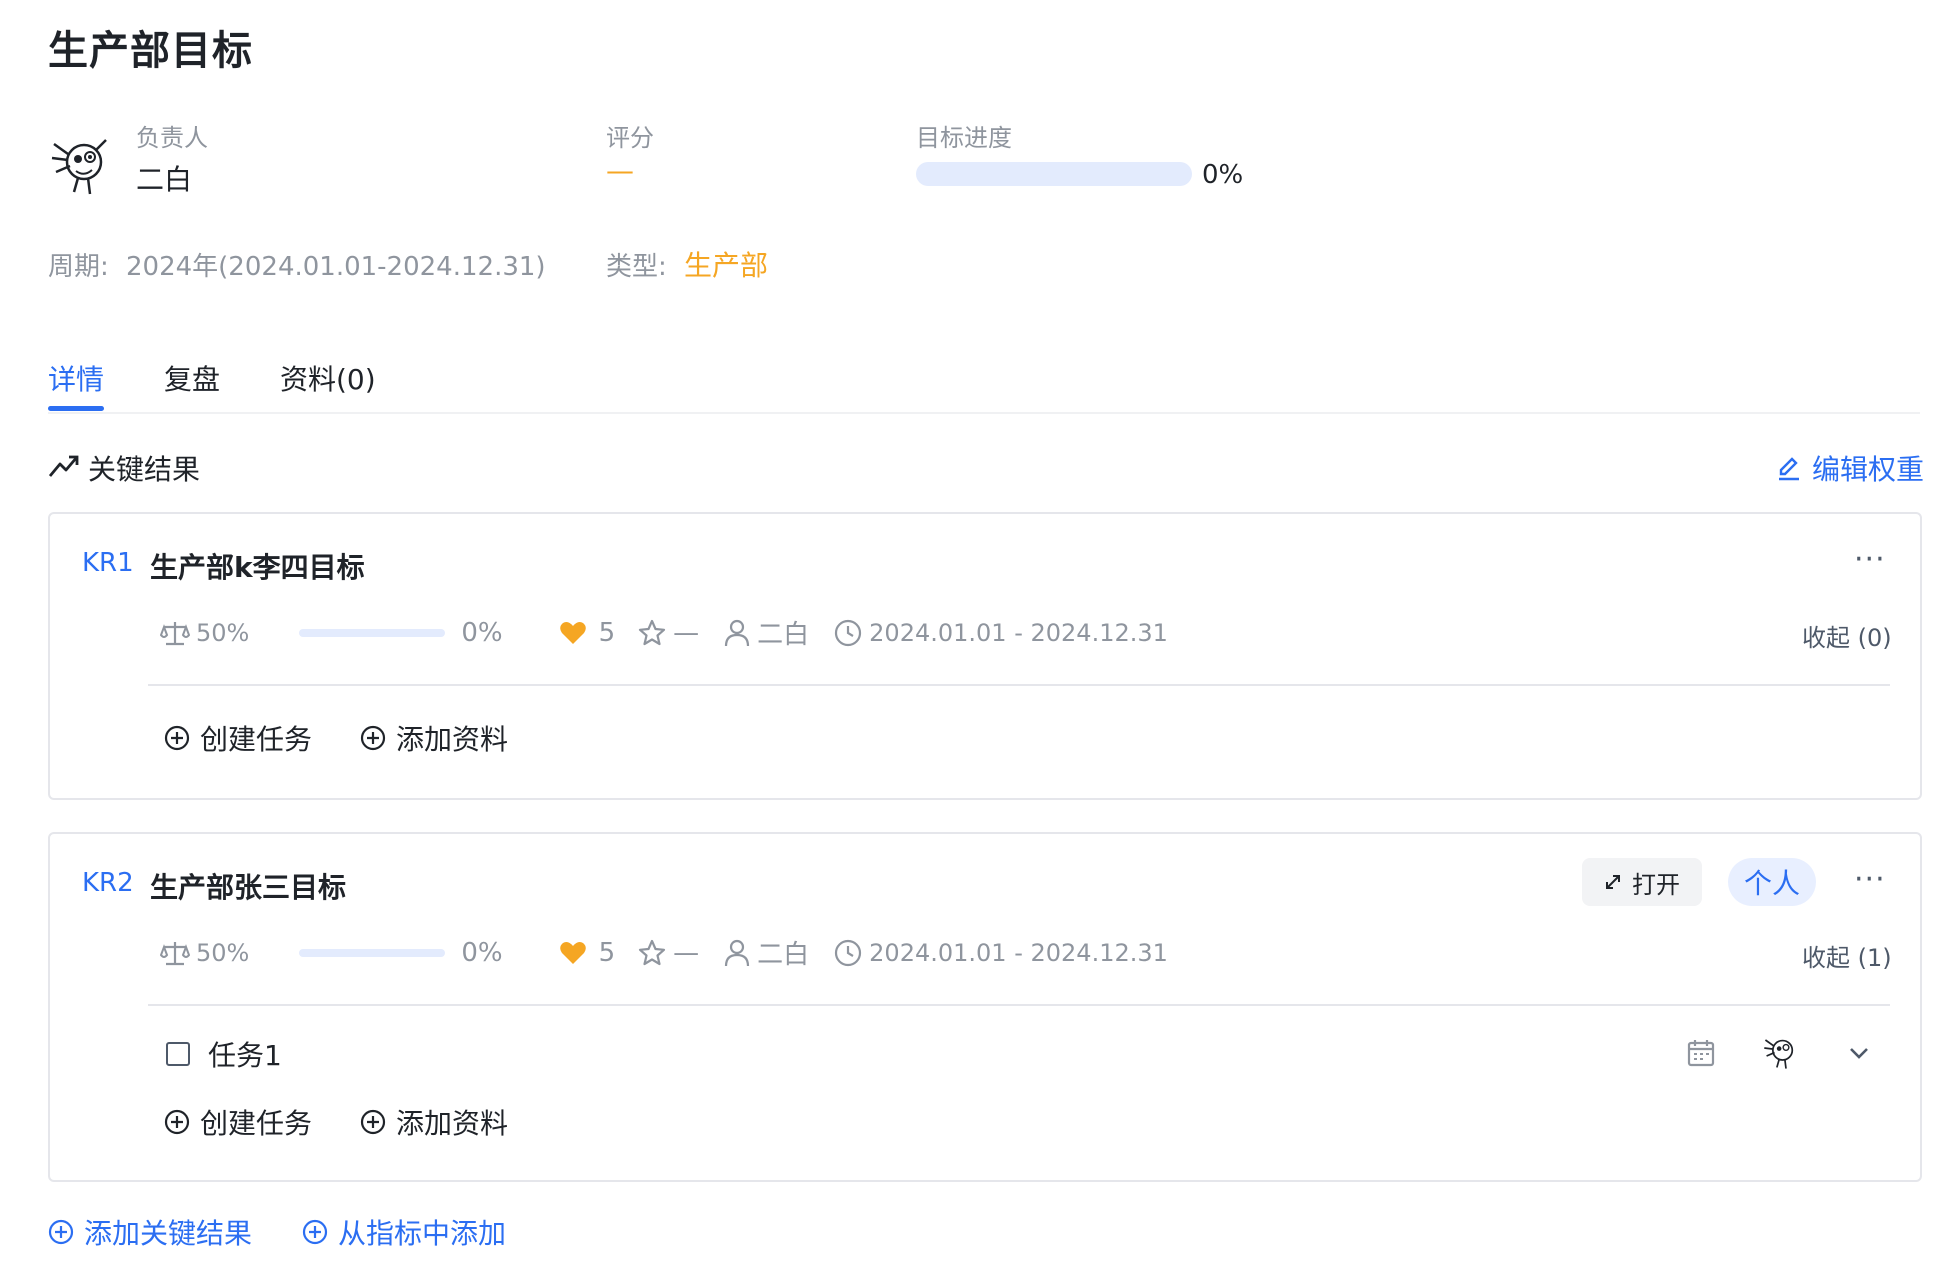 The height and width of the screenshot is (1261, 1949). I want to click on edit-weight-label: 编辑权重, so click(1868, 469).